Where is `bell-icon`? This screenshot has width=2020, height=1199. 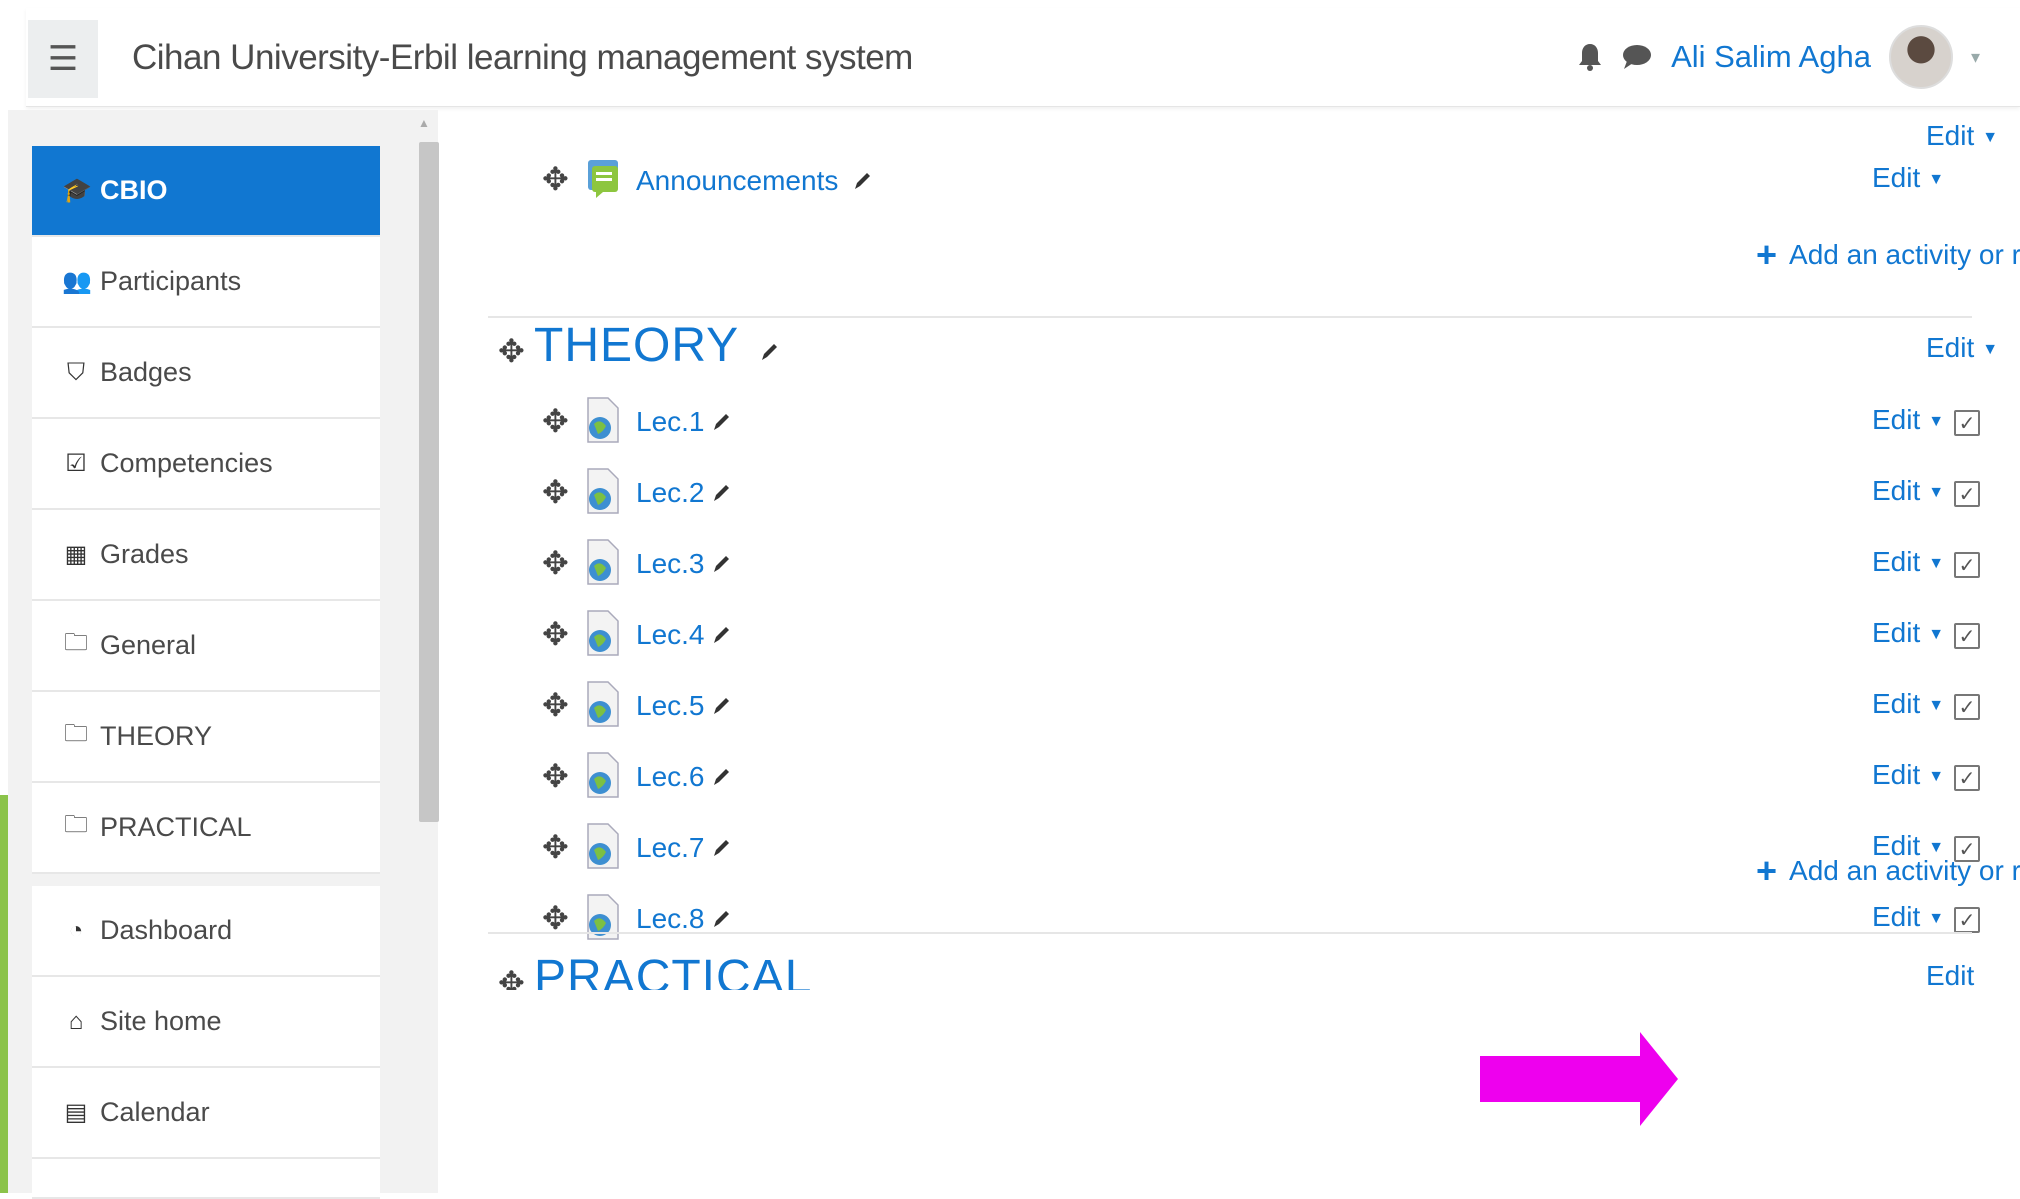 bell-icon is located at coordinates (1590, 57).